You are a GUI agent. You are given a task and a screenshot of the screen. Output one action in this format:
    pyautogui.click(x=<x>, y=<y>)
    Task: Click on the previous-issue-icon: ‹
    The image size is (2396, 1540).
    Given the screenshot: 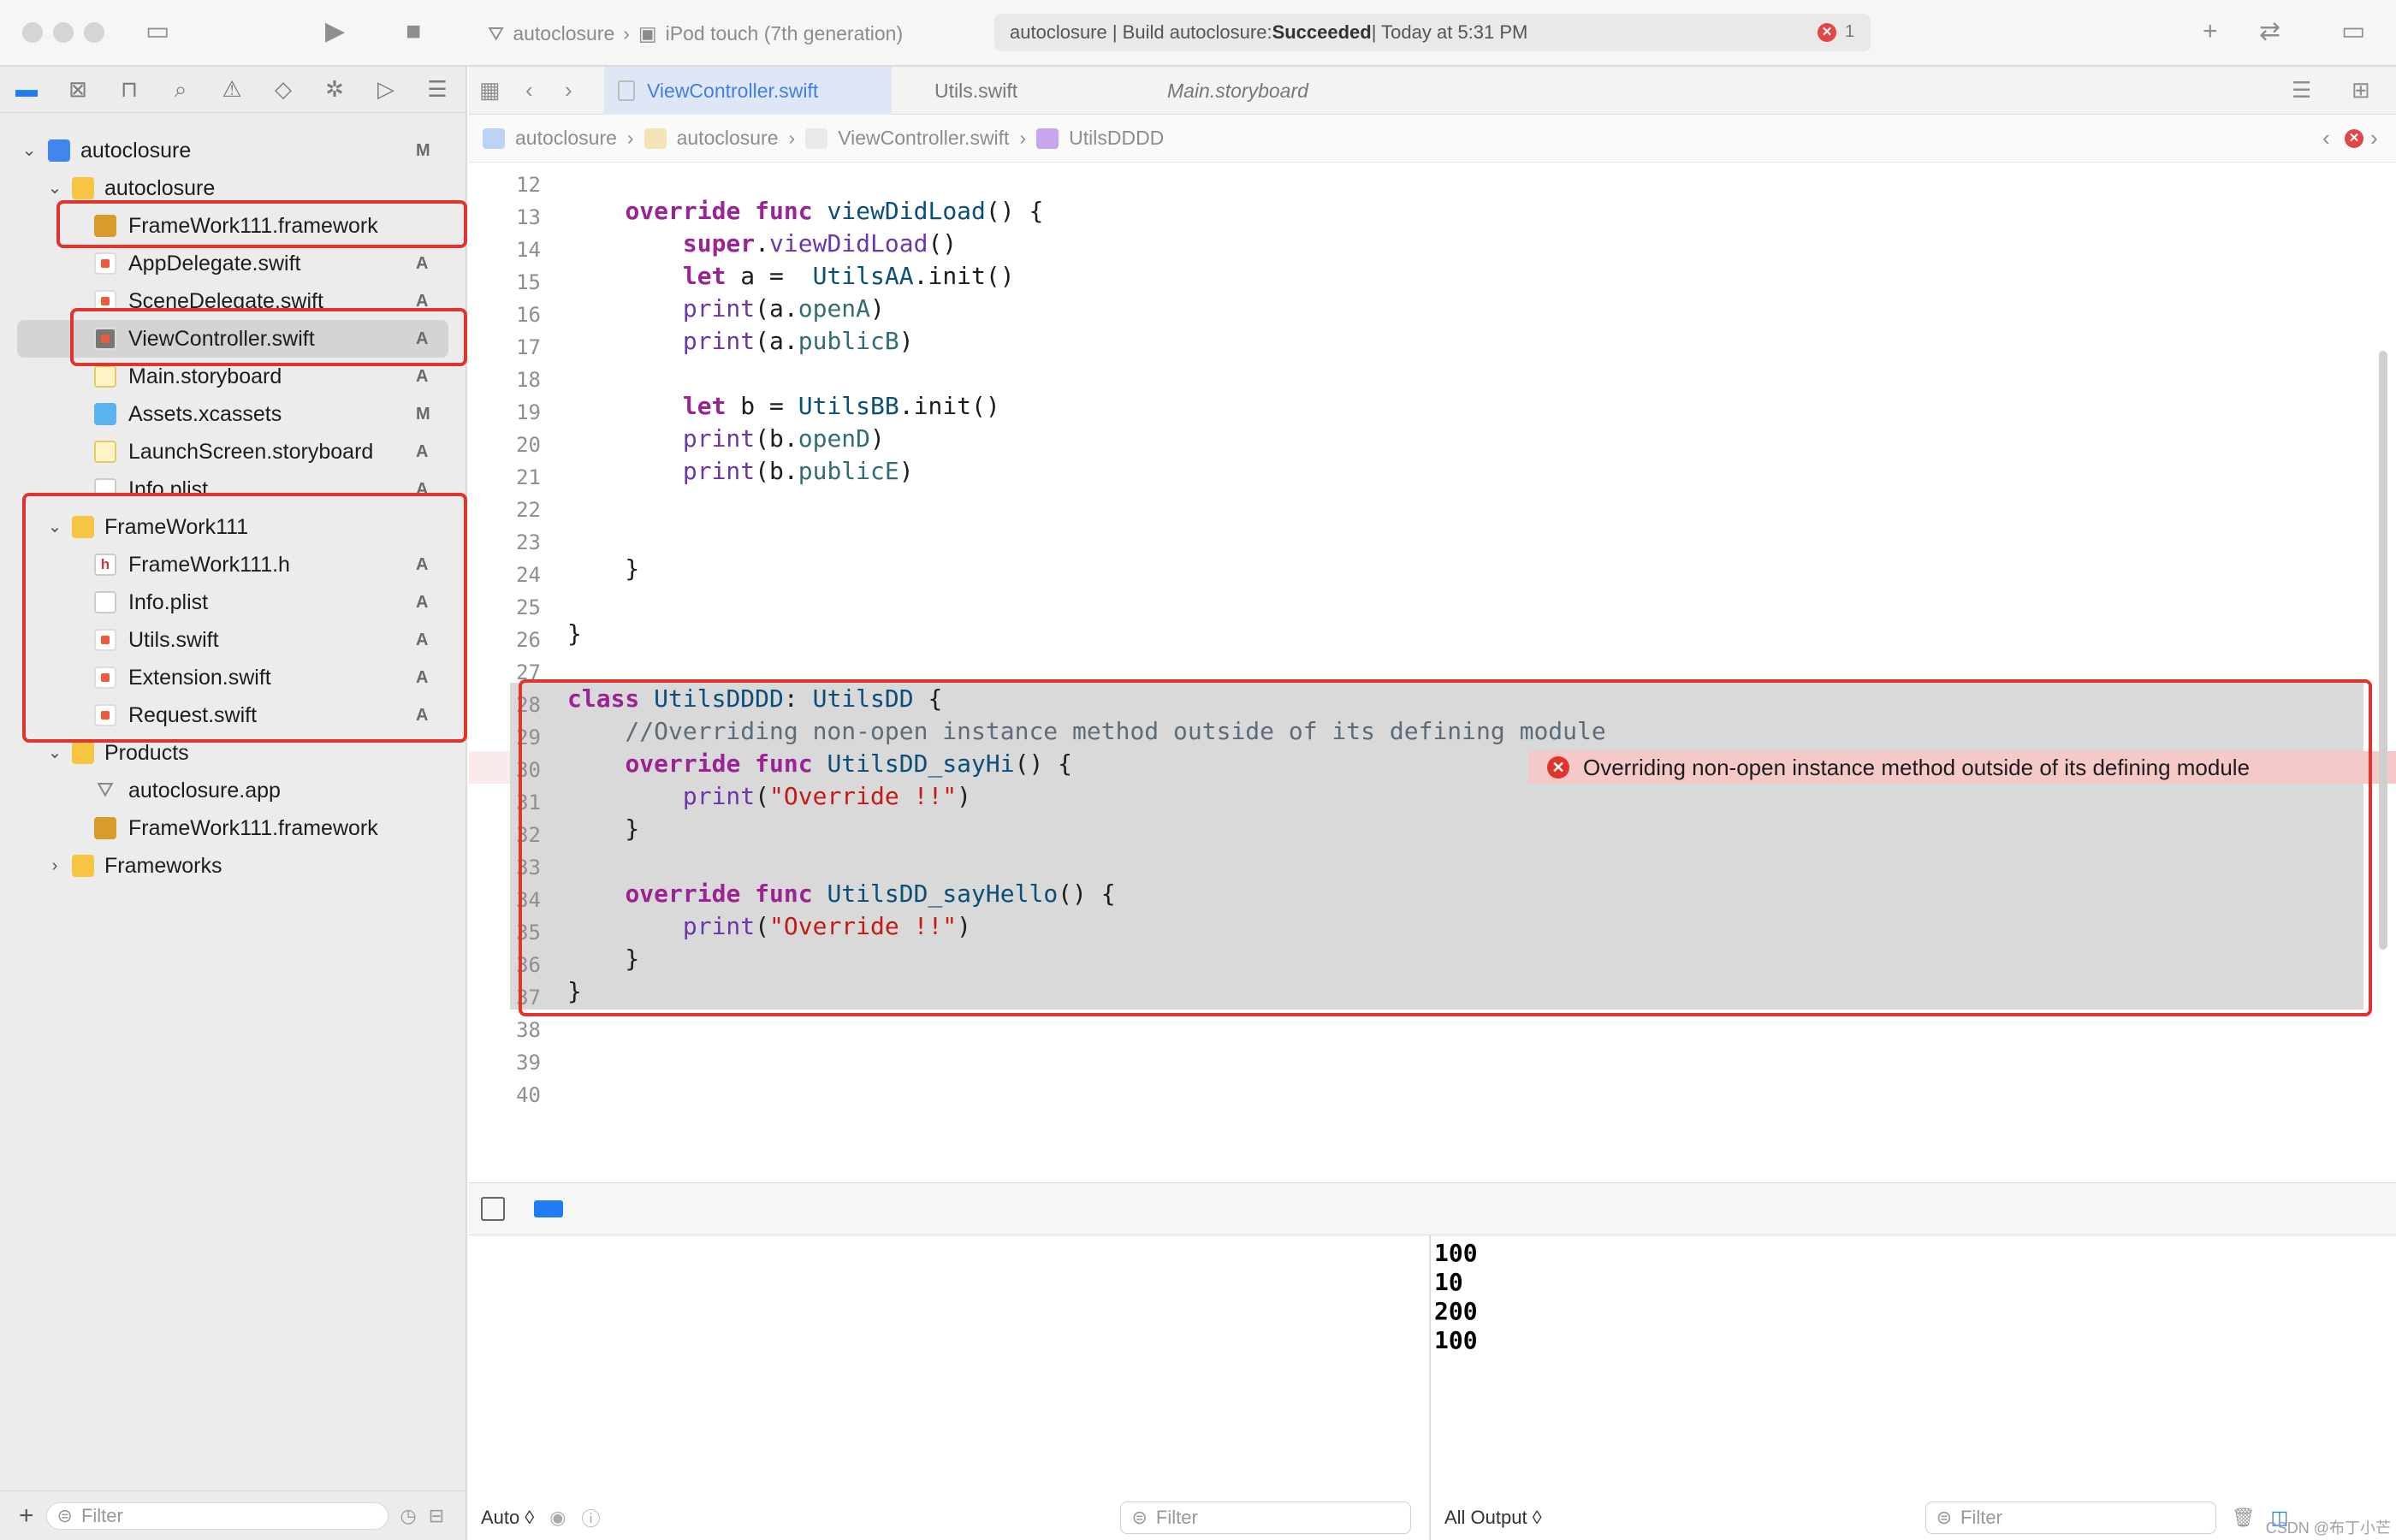 What is the action you would take?
    pyautogui.click(x=2326, y=138)
    